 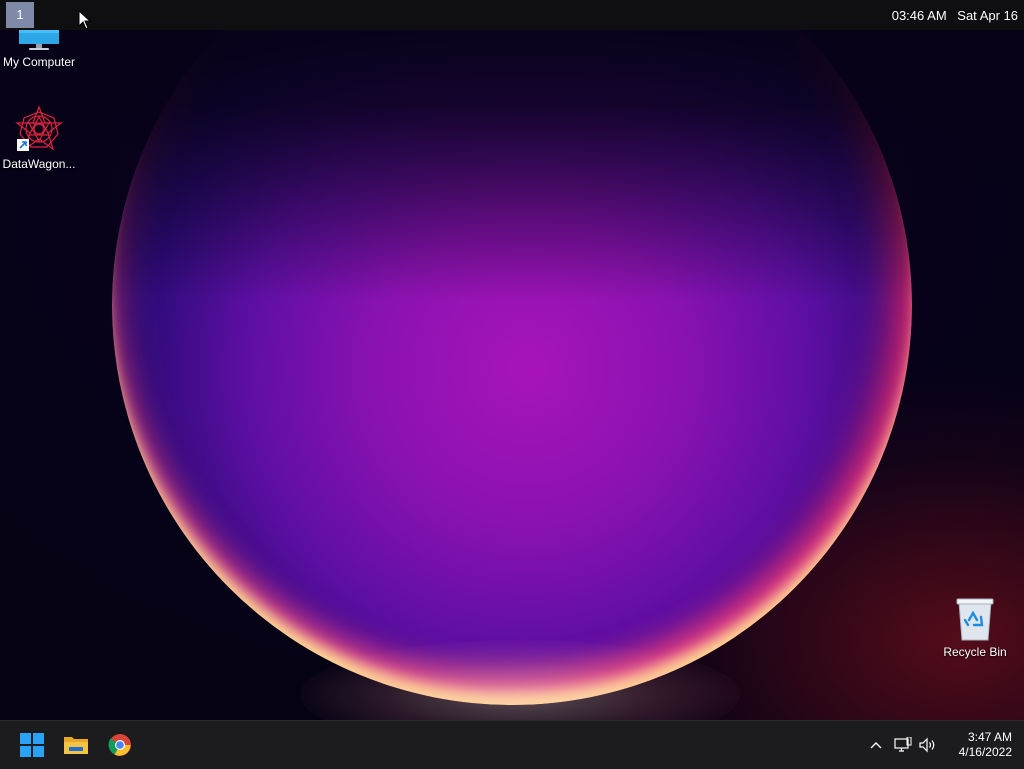 I want to click on network-icon, so click(x=903, y=744).